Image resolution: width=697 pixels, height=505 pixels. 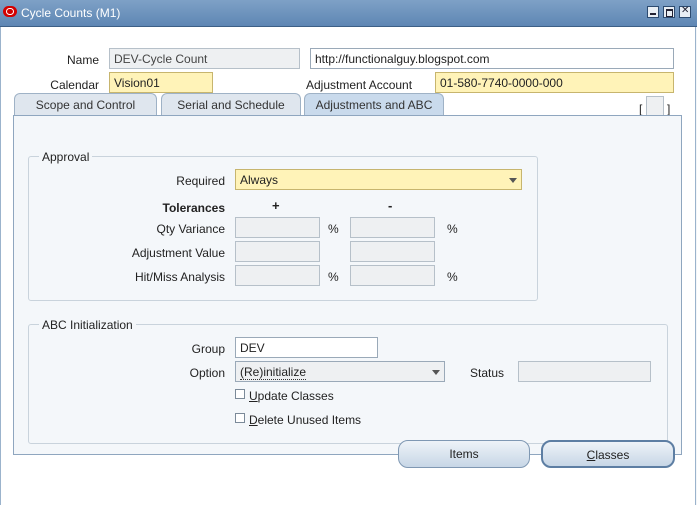 What do you see at coordinates (240, 394) in the screenshot?
I see `update-classes-checkbox` at bounding box center [240, 394].